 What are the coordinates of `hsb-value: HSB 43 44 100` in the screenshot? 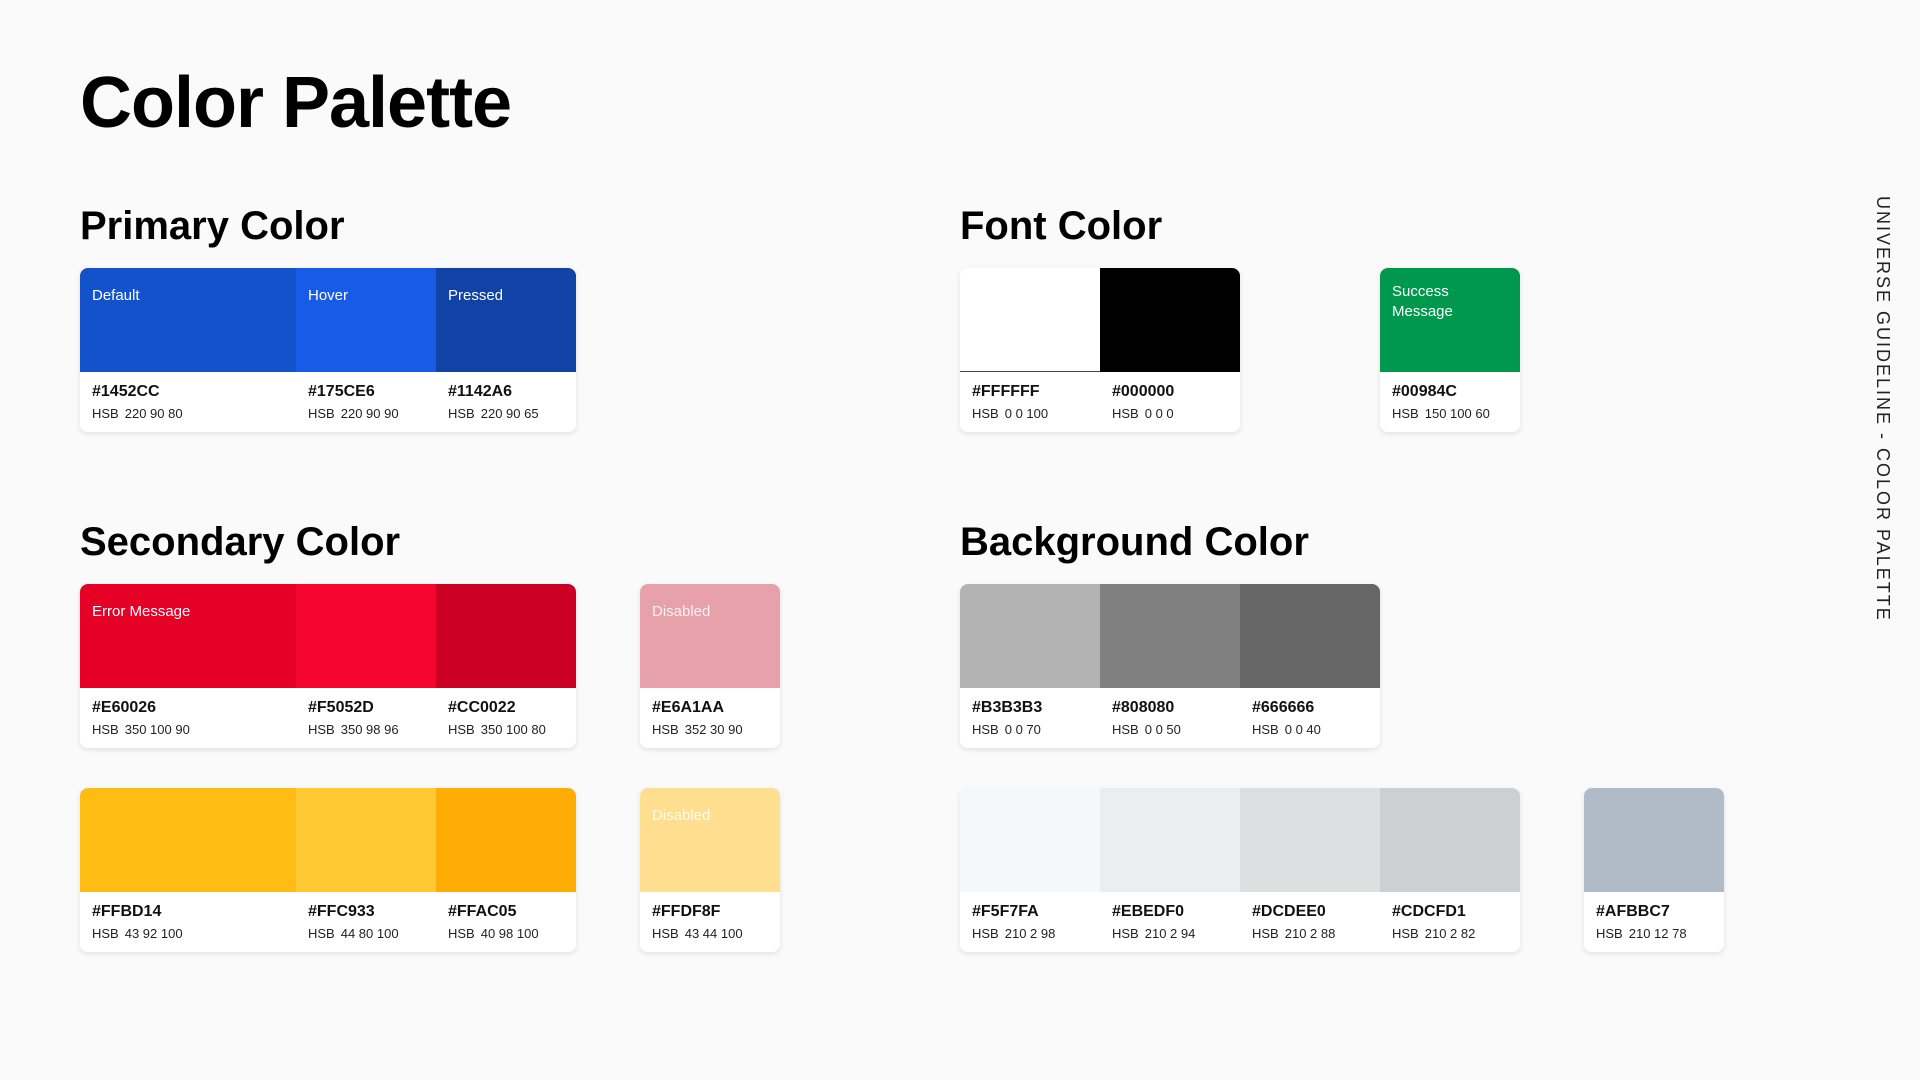 It's located at (710, 933).